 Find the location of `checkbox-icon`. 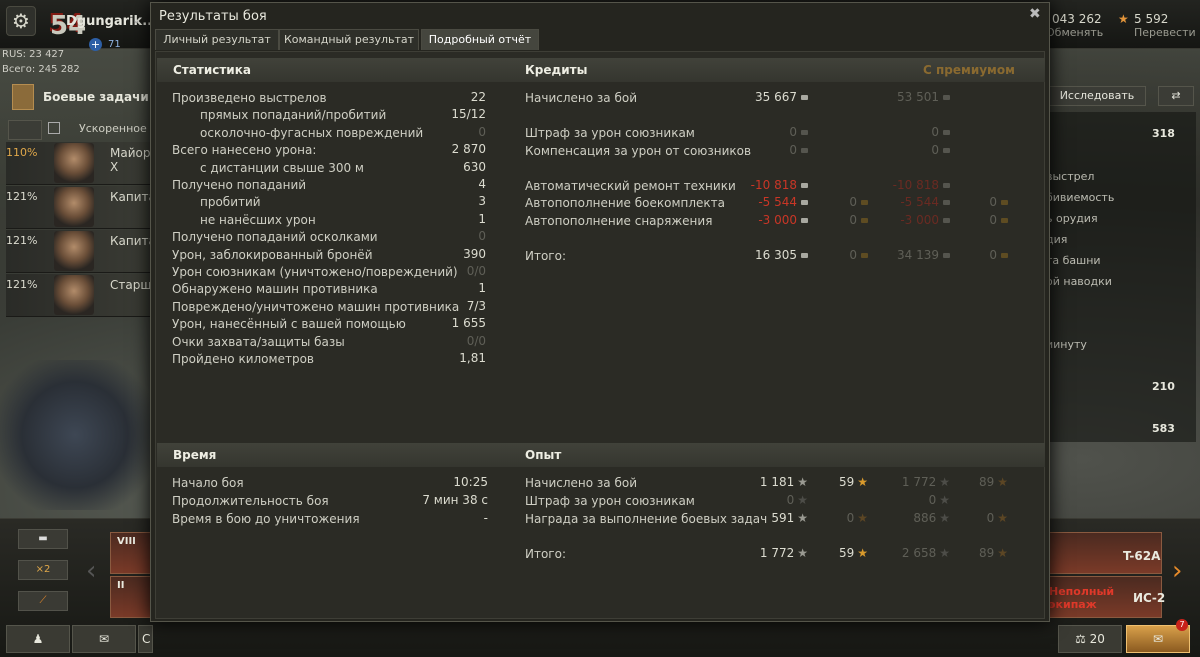

checkbox-icon is located at coordinates (54, 128).